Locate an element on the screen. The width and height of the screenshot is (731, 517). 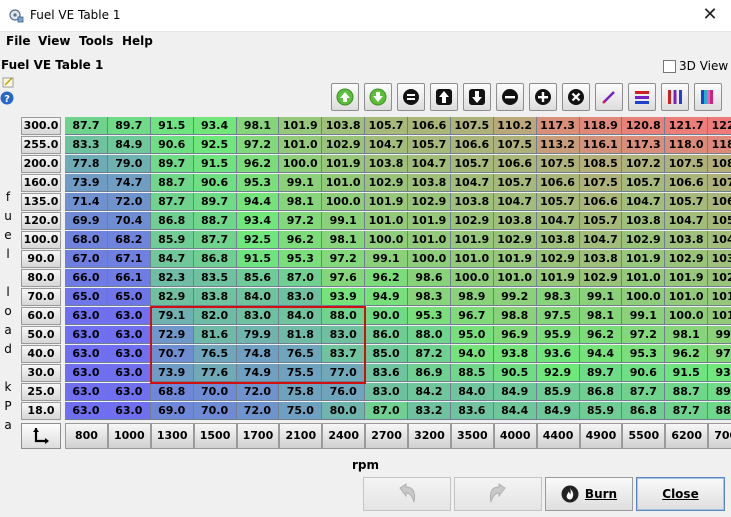
toolbar-button-color-scale is located at coordinates (708, 97).